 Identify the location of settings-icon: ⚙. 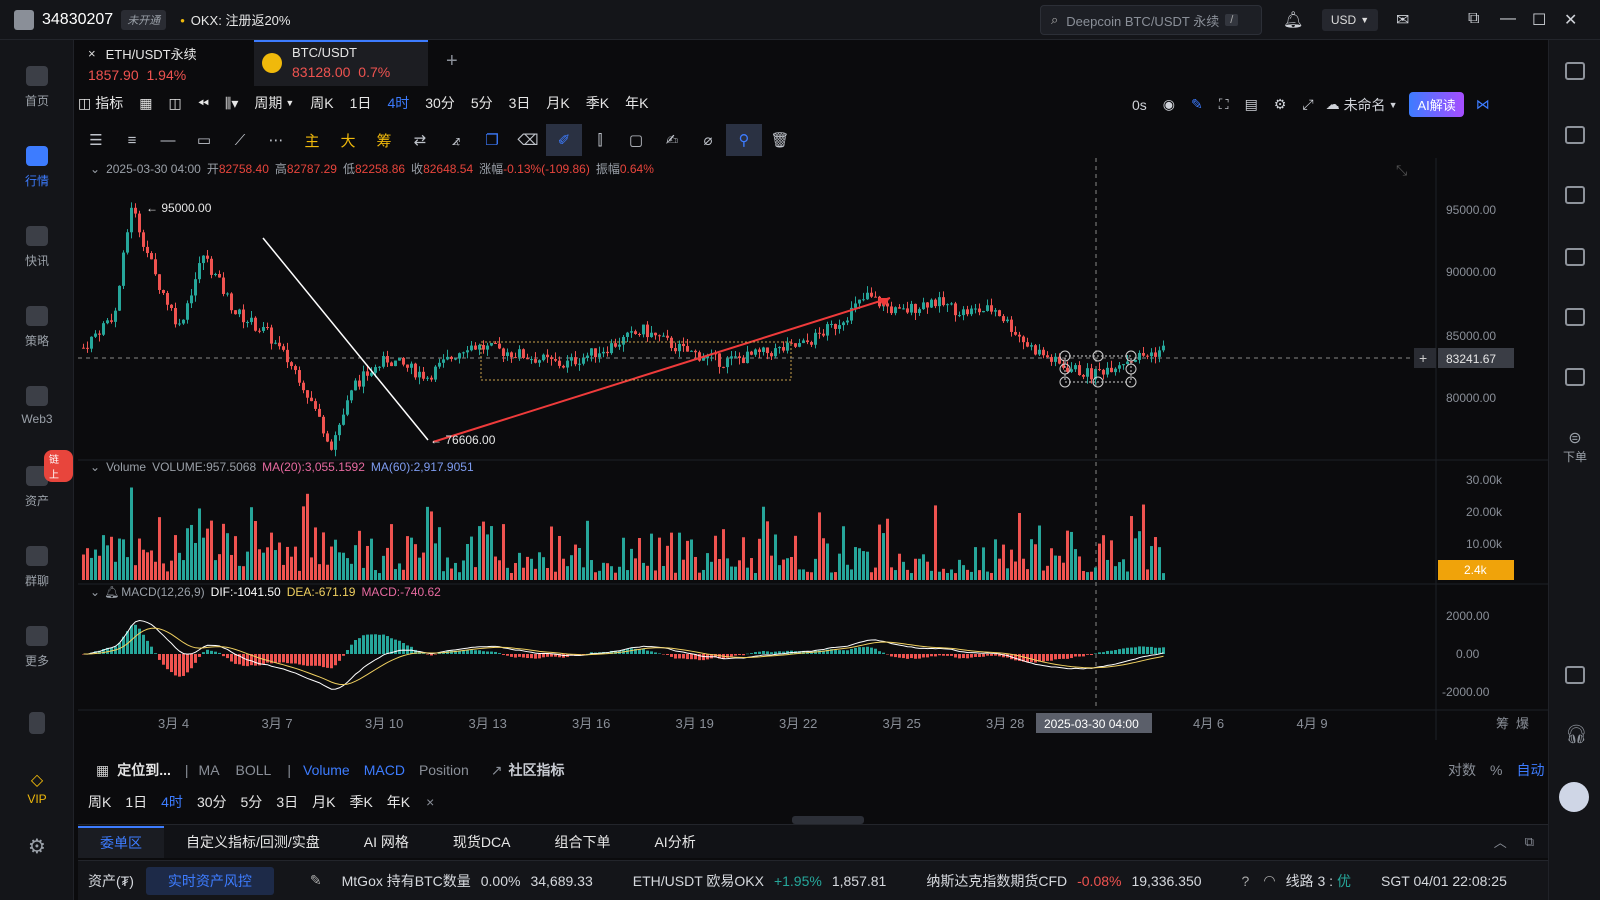
(1280, 104).